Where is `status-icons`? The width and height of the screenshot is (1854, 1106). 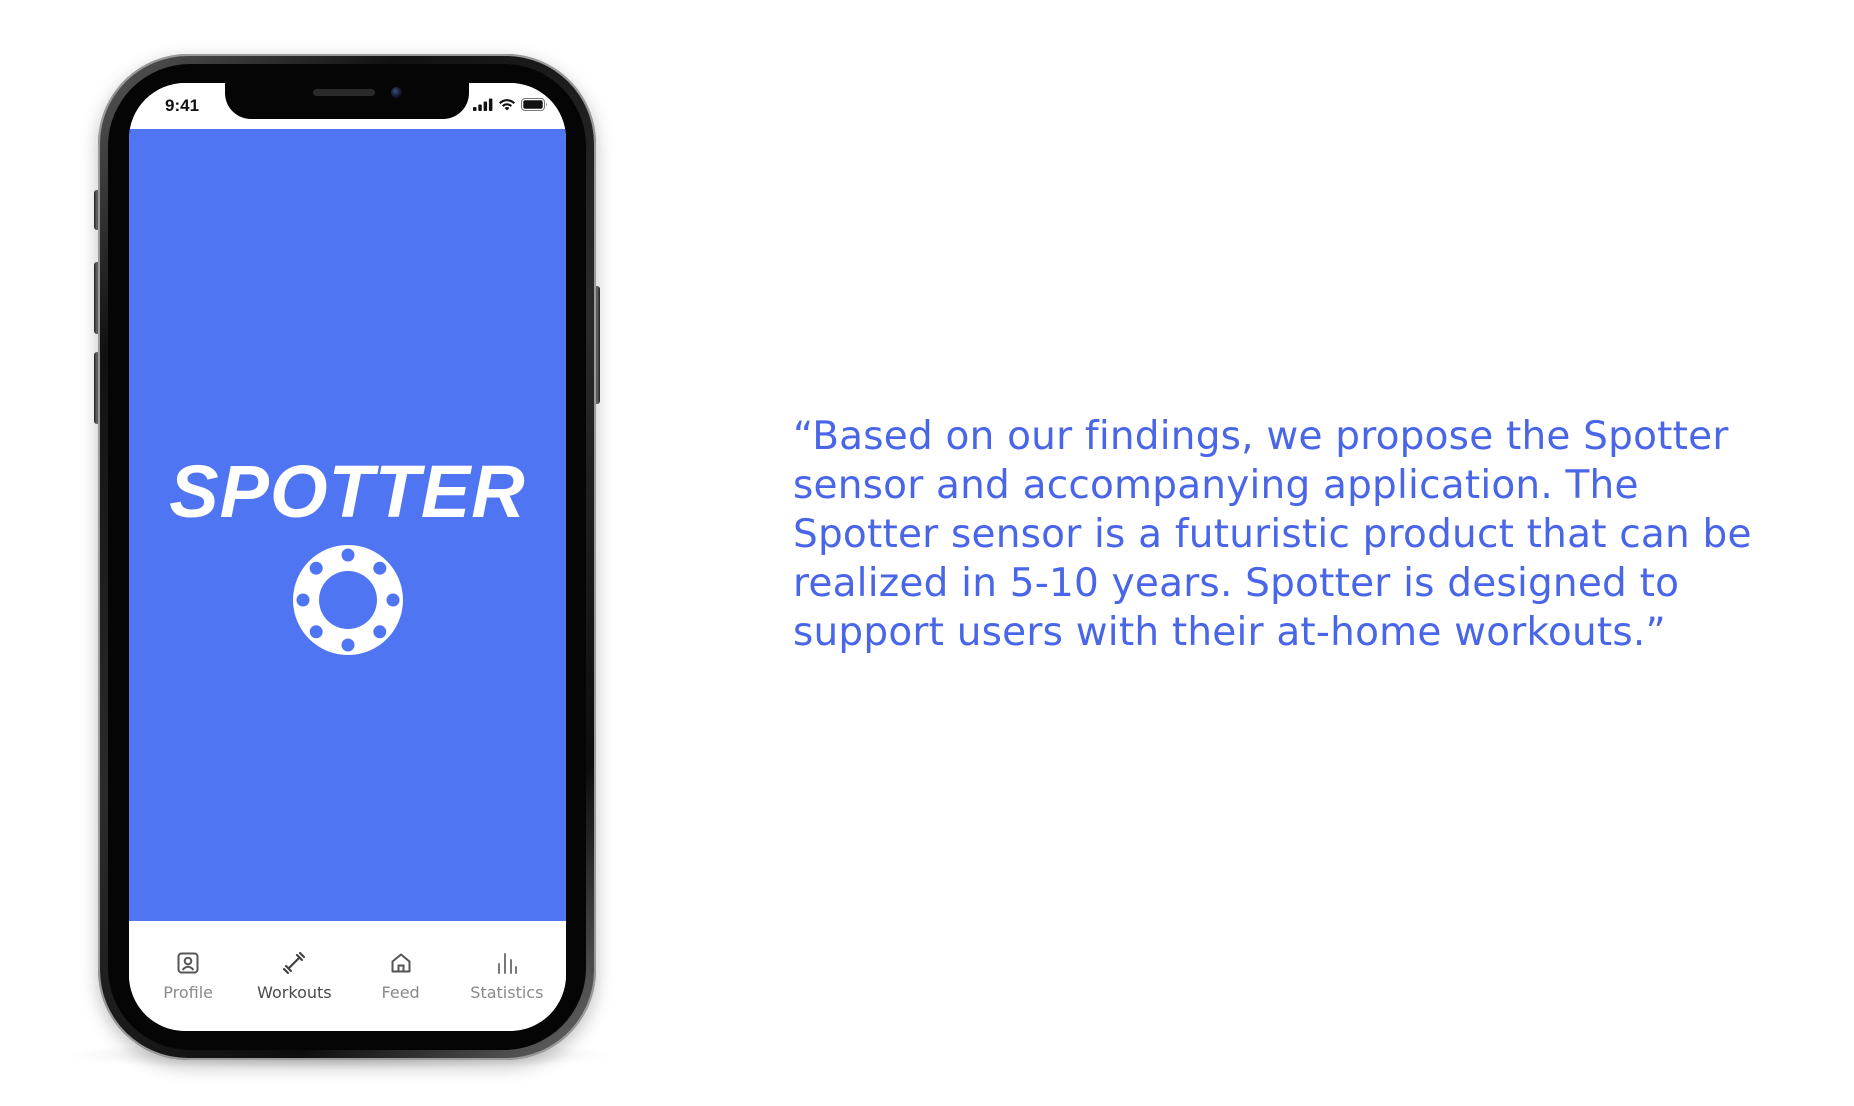
status-icons is located at coordinates (510, 104).